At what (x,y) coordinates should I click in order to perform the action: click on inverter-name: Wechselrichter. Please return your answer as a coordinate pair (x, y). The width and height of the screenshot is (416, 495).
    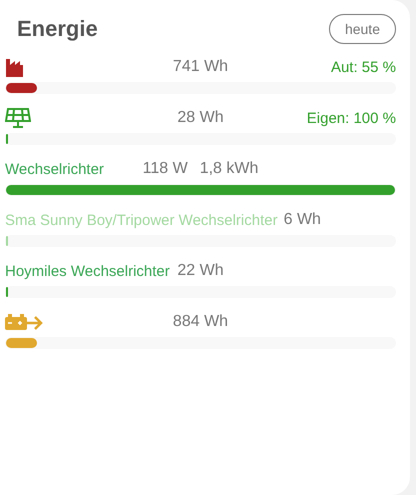
    Looking at the image, I should click on (54, 169).